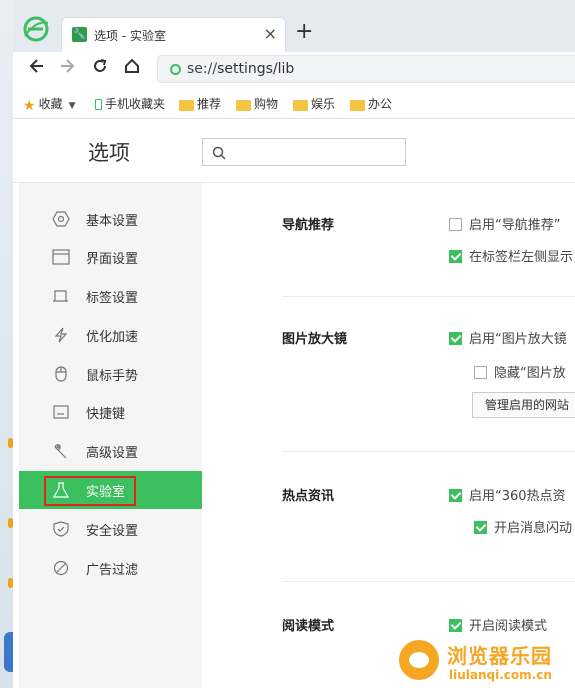 Image resolution: width=575 pixels, height=688 pixels. What do you see at coordinates (98, 104) in the screenshot?
I see `phone-icon` at bounding box center [98, 104].